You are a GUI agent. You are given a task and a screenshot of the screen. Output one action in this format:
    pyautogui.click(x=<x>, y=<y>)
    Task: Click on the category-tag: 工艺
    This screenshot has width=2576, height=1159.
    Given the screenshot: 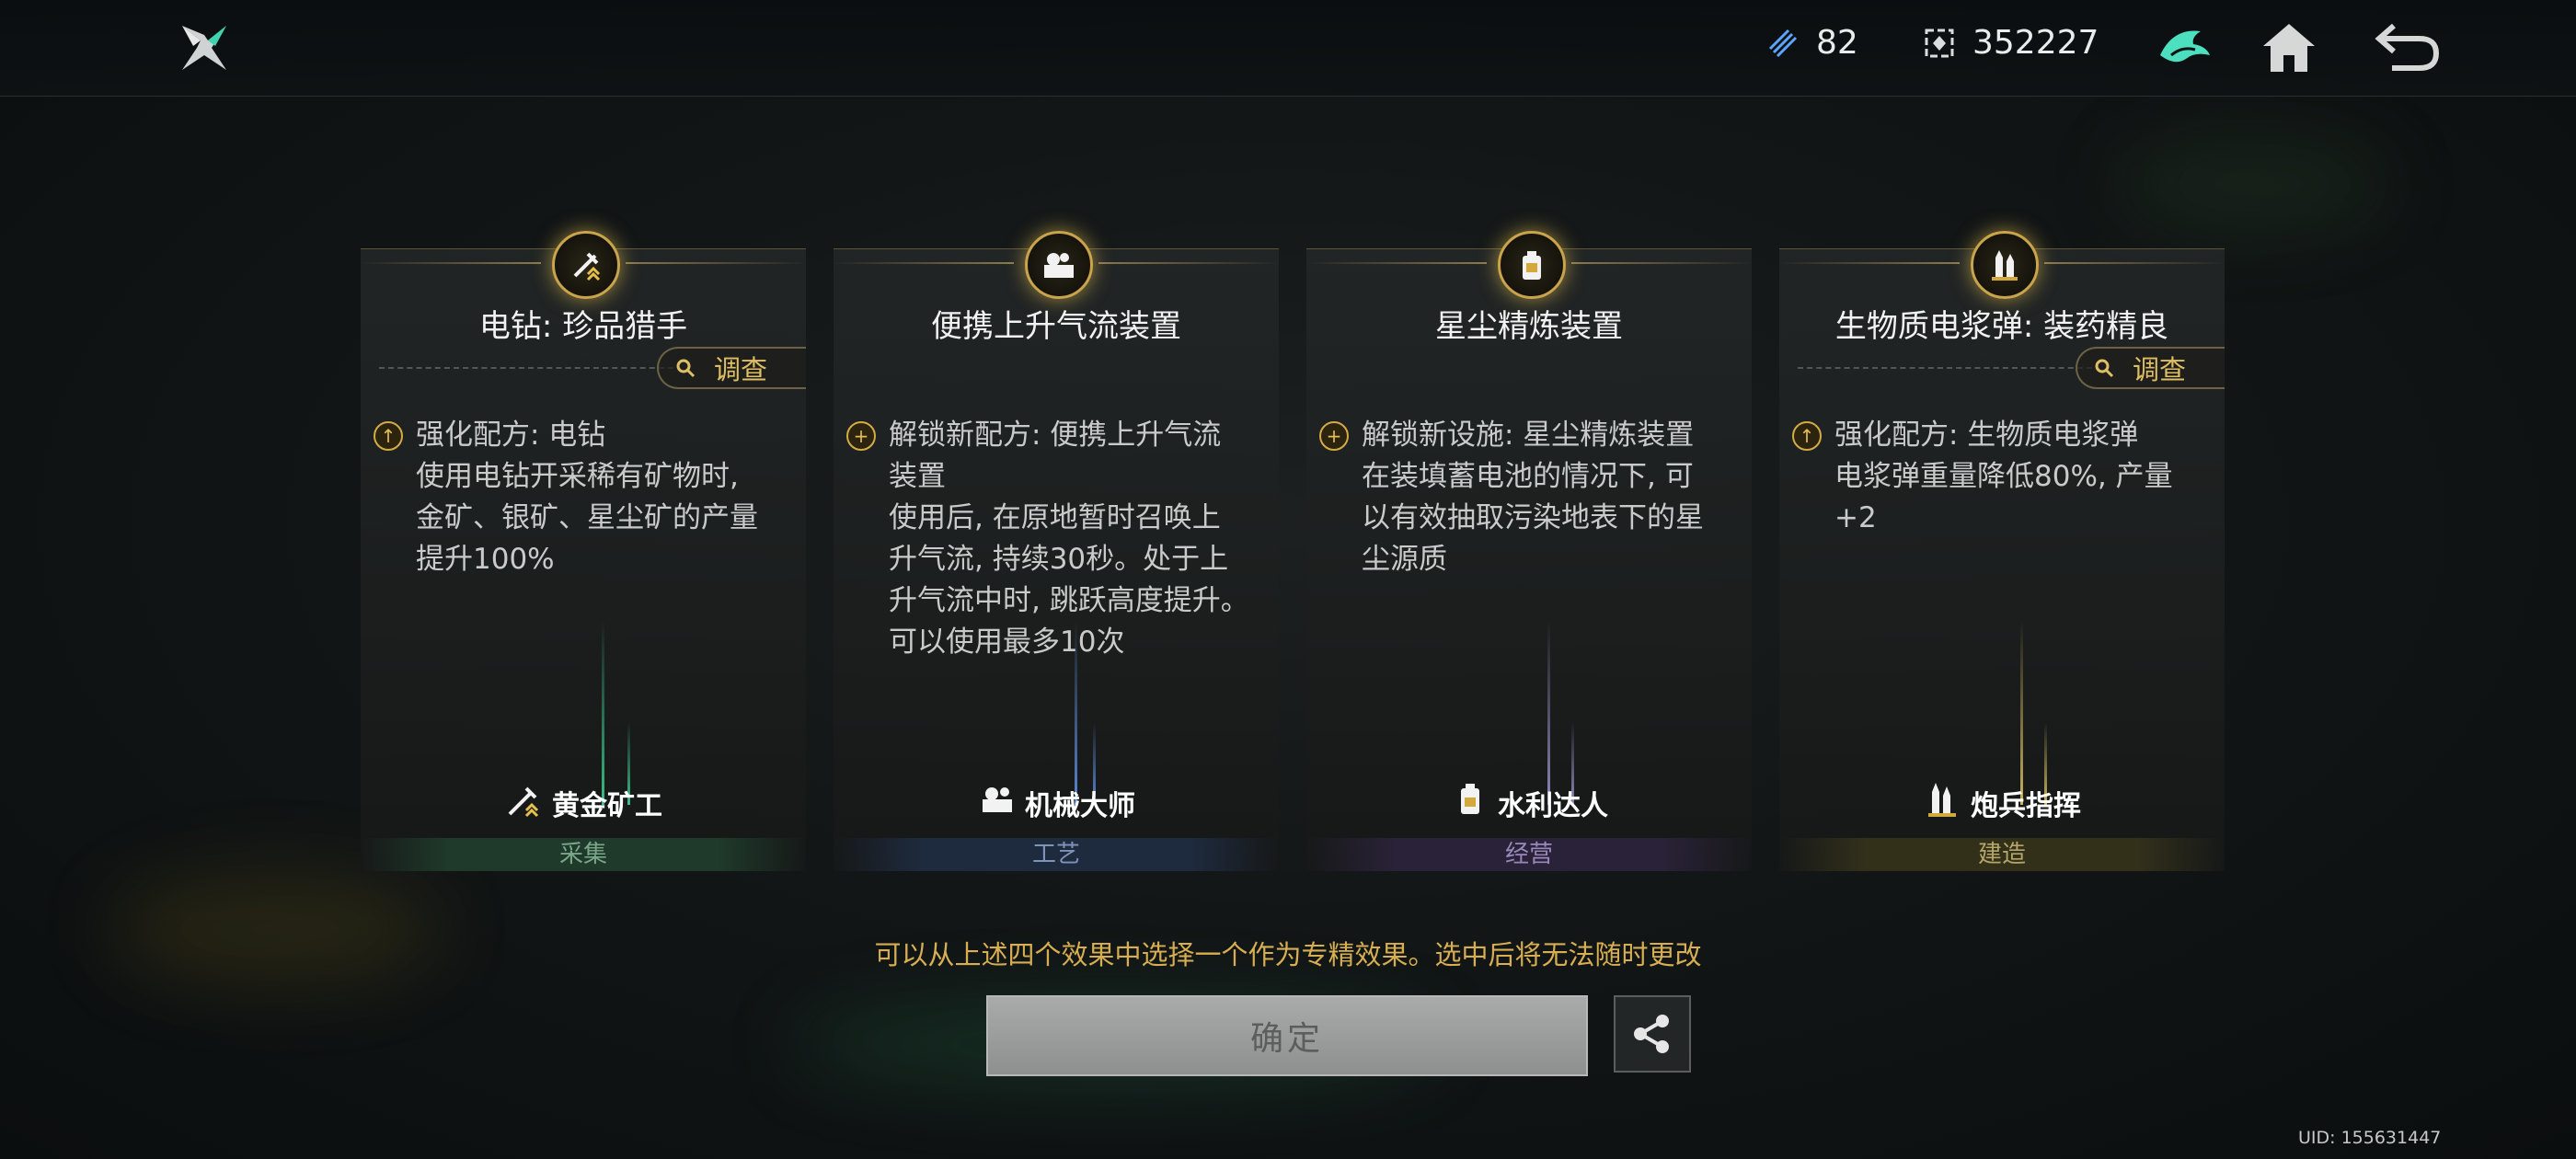 What is the action you would take?
    pyautogui.click(x=1056, y=854)
    